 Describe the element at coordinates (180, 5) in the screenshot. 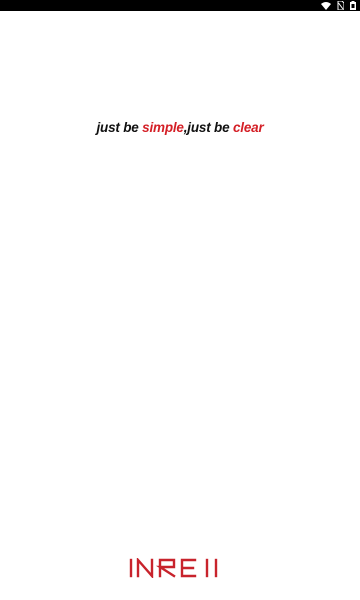

I see `status-bar` at that location.